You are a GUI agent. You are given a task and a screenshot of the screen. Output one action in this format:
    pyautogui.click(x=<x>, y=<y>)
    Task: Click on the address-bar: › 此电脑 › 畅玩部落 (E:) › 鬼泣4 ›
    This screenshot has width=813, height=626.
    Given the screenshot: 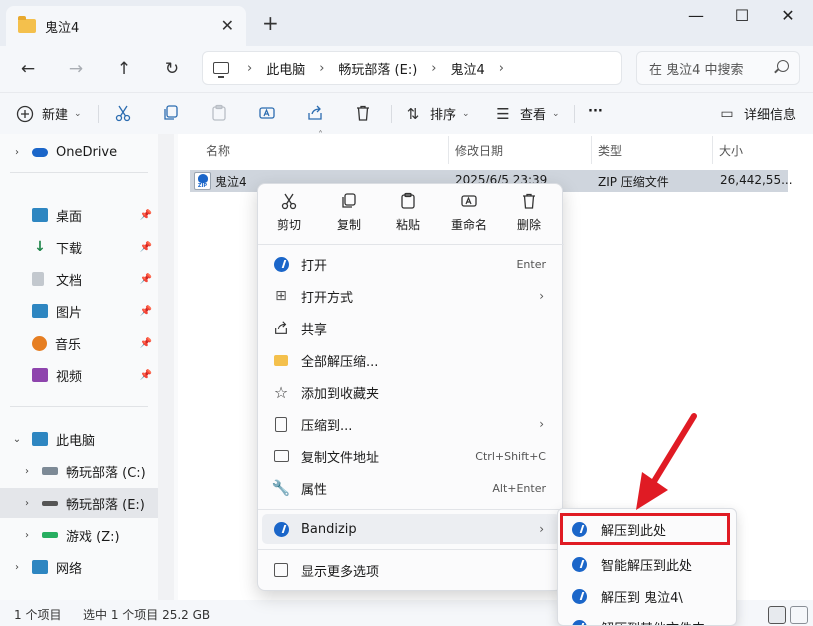 What is the action you would take?
    pyautogui.click(x=412, y=68)
    